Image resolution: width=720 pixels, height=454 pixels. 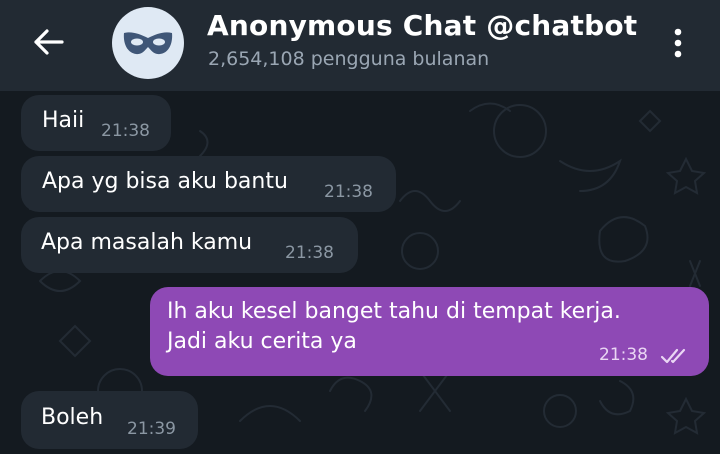 I want to click on message-text: Haii, so click(x=63, y=120).